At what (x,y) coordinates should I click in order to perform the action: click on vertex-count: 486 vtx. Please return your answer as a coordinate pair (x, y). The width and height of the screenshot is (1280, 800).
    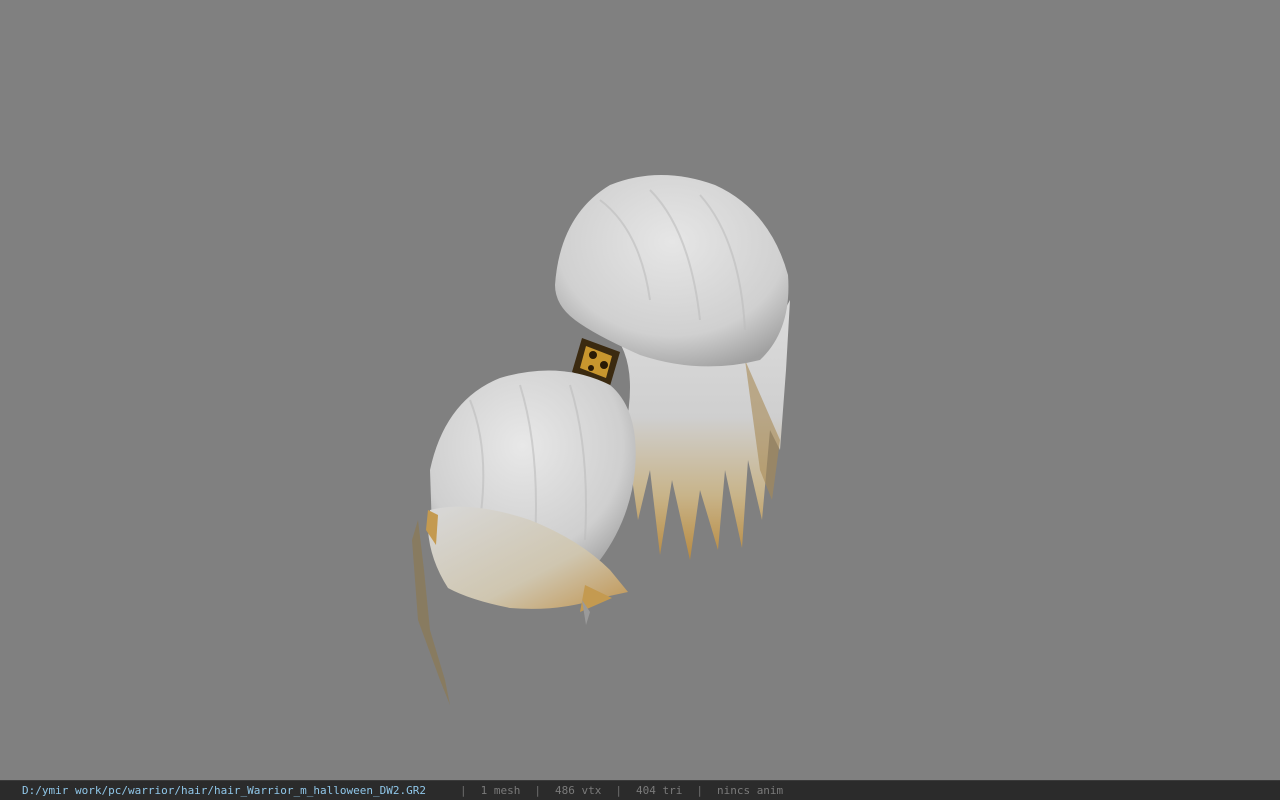
    Looking at the image, I should click on (578, 790).